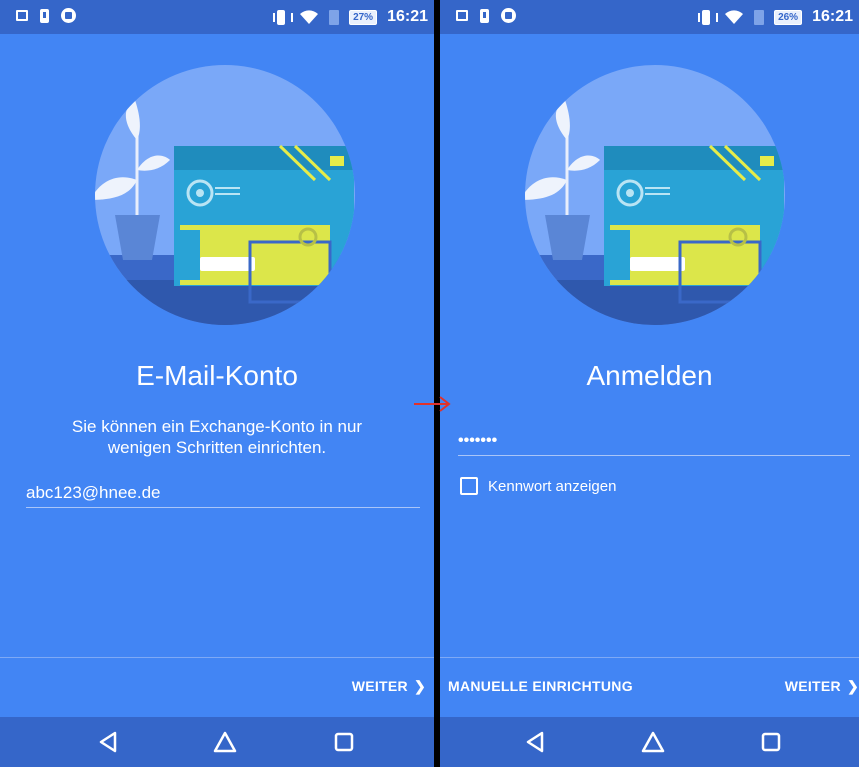  Describe the element at coordinates (654, 442) in the screenshot. I see `password-field: •••••••` at that location.